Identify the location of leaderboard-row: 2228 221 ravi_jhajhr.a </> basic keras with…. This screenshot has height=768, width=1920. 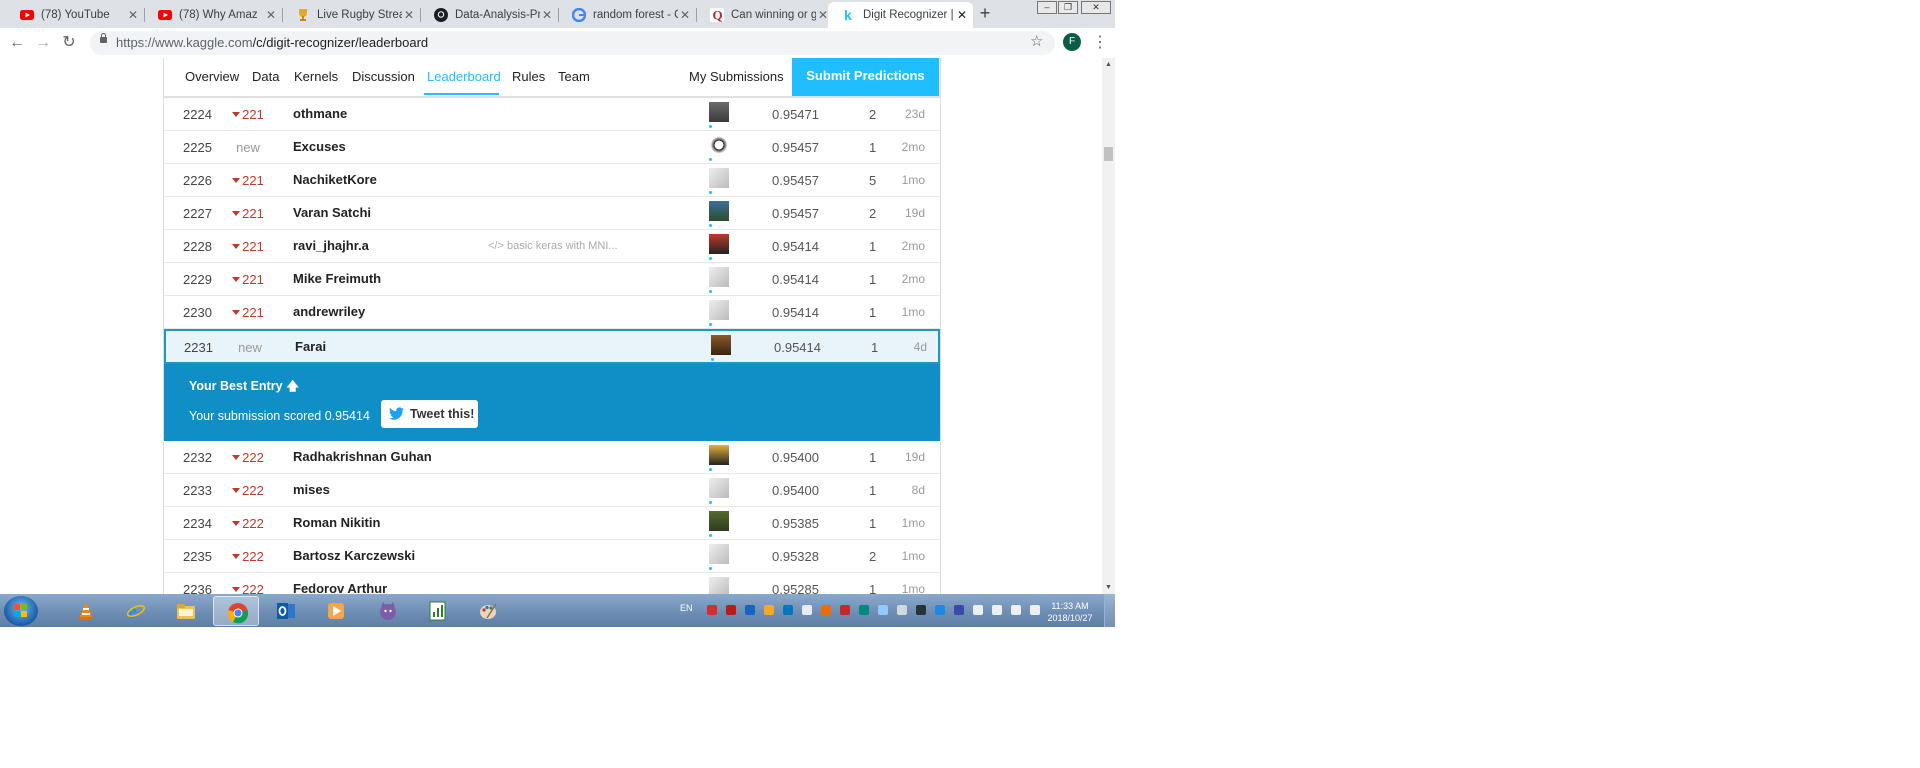
(552, 246).